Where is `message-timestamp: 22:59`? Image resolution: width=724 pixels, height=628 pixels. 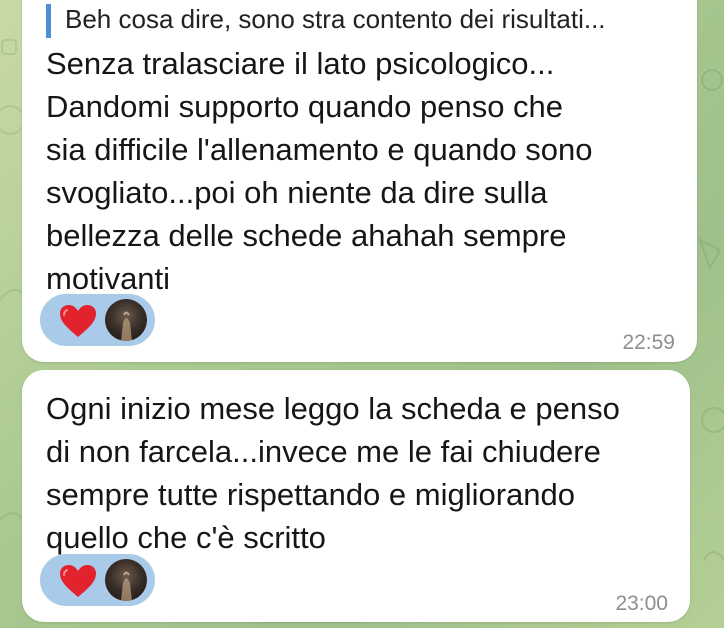
message-timestamp: 22:59 is located at coordinates (648, 342).